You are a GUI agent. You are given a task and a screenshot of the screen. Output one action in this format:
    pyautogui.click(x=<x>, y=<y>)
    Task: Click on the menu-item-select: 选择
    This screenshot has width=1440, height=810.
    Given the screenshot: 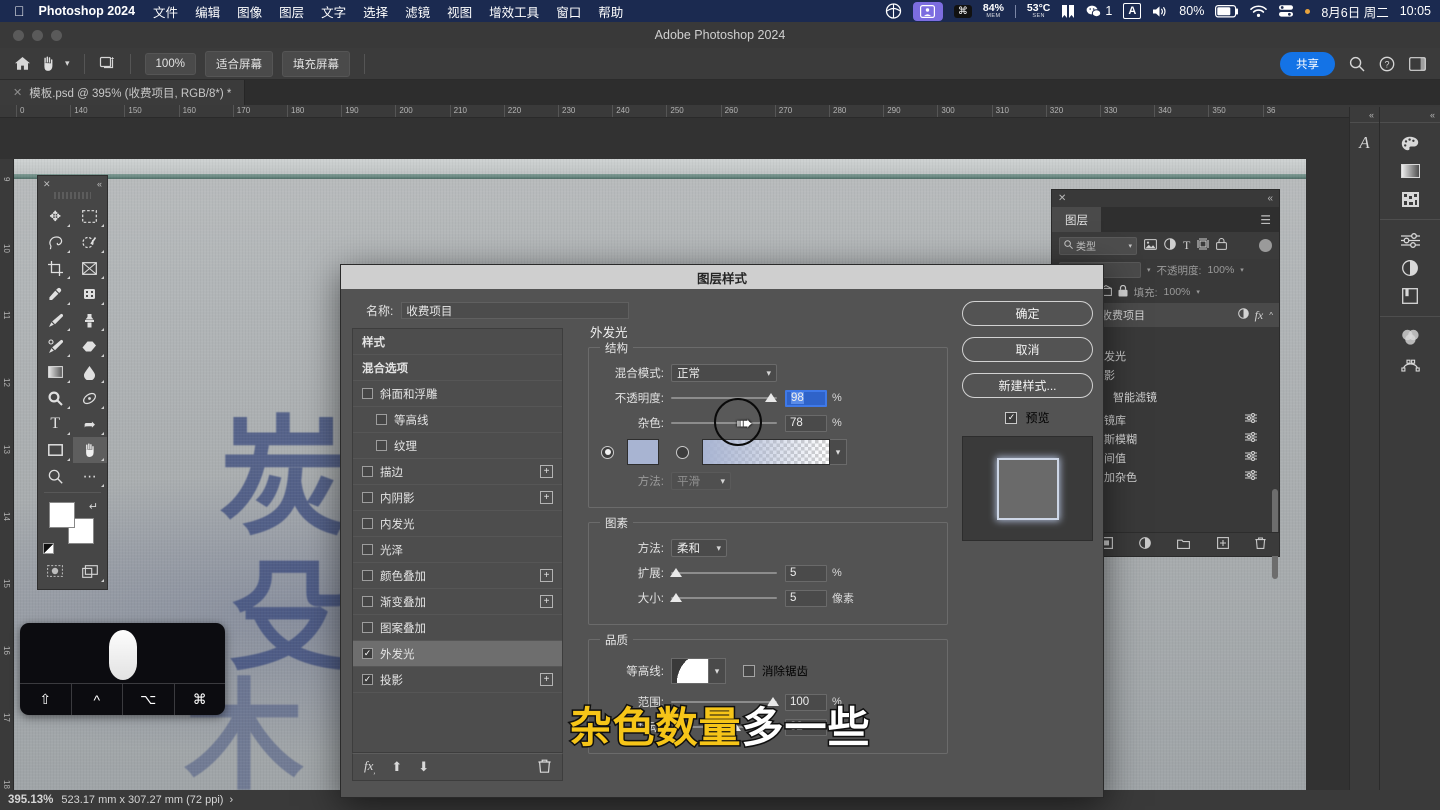 What is the action you would take?
    pyautogui.click(x=375, y=11)
    